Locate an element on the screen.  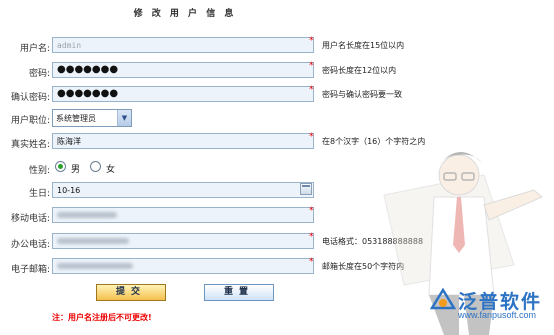
position-selected: 系统管理员 is located at coordinates (76, 118).